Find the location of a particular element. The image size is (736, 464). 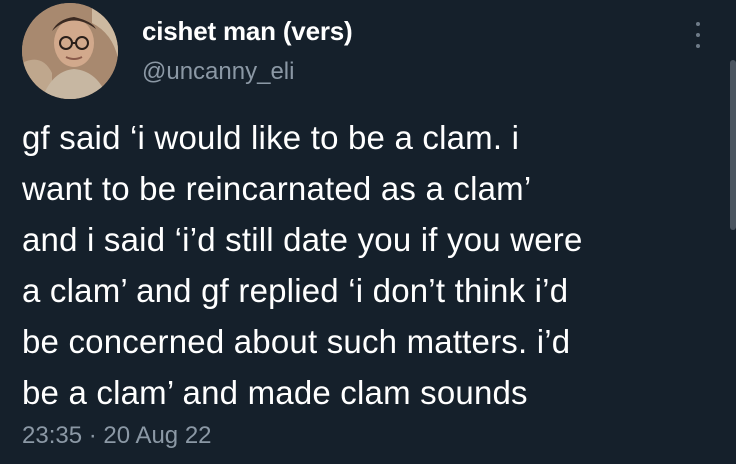

display-name: cishet man (vers) is located at coordinates (247, 31).